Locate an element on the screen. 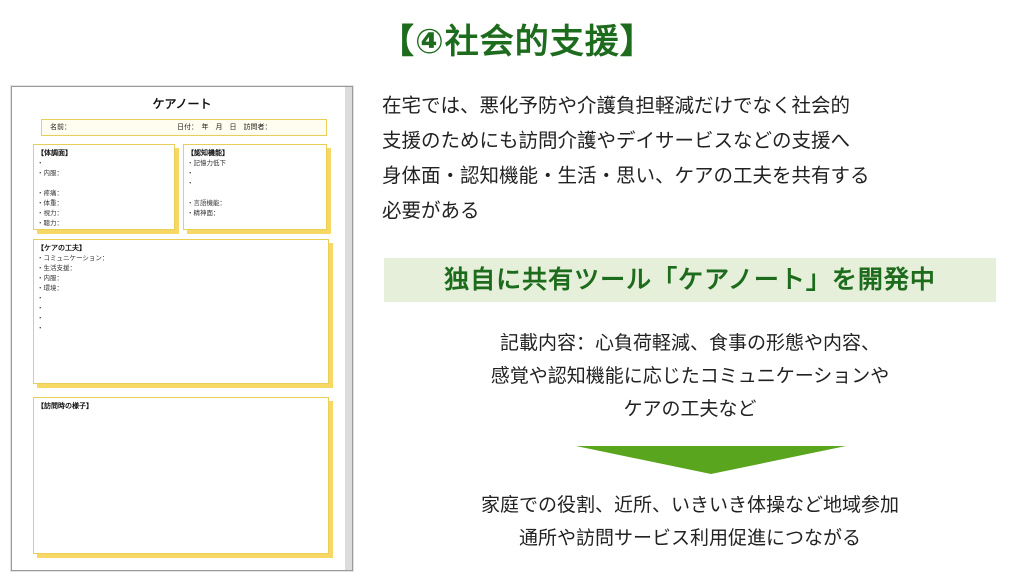 This screenshot has height=576, width=1024. cognitive-function-title: 【認知機能】 is located at coordinates (208, 153).